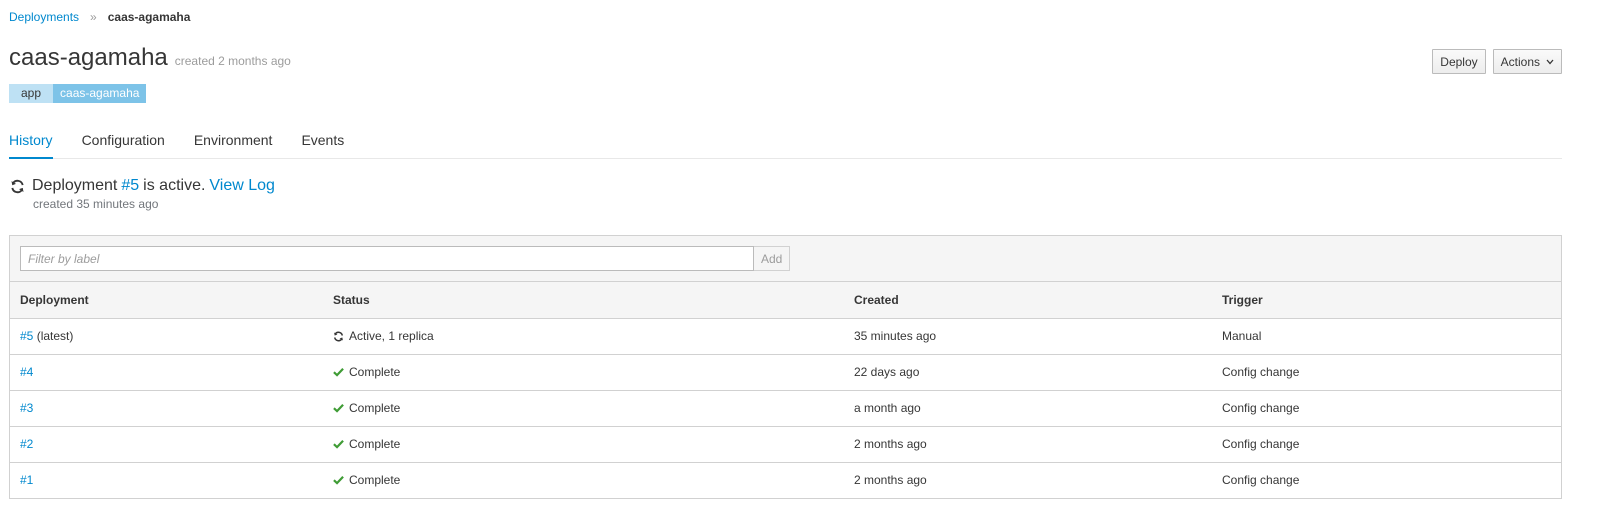 This screenshot has width=1607, height=529. I want to click on table-header-row: Deployment Status Created Trigger, so click(785, 300).